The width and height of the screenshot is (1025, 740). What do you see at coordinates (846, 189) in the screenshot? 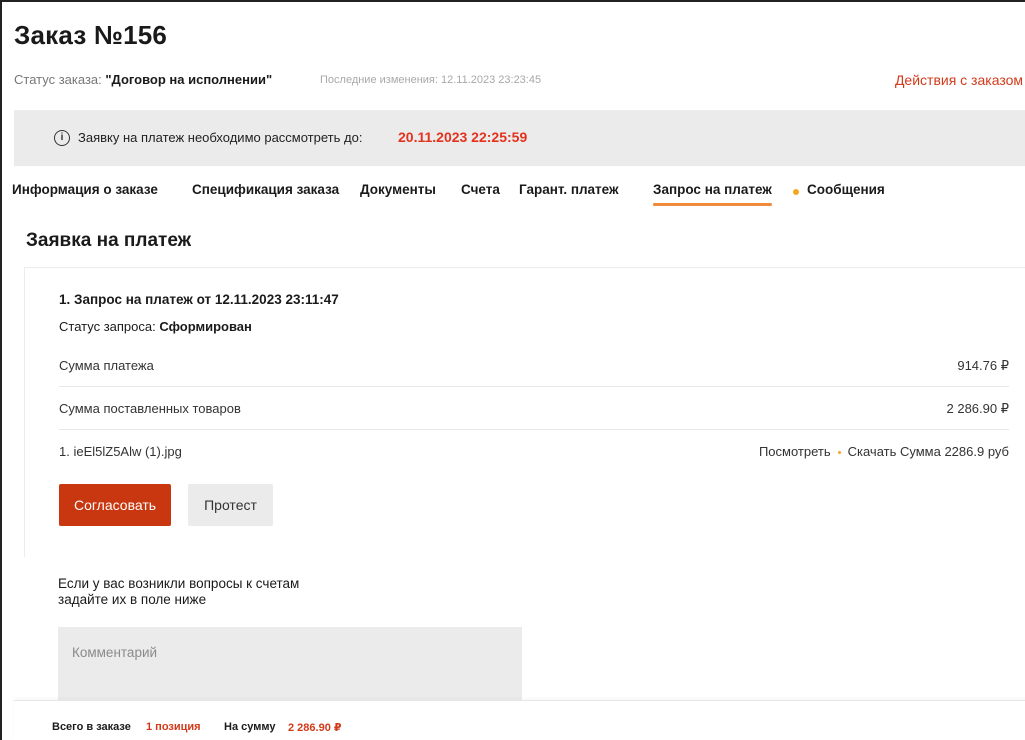
I see `tab-messages: Сообщения` at bounding box center [846, 189].